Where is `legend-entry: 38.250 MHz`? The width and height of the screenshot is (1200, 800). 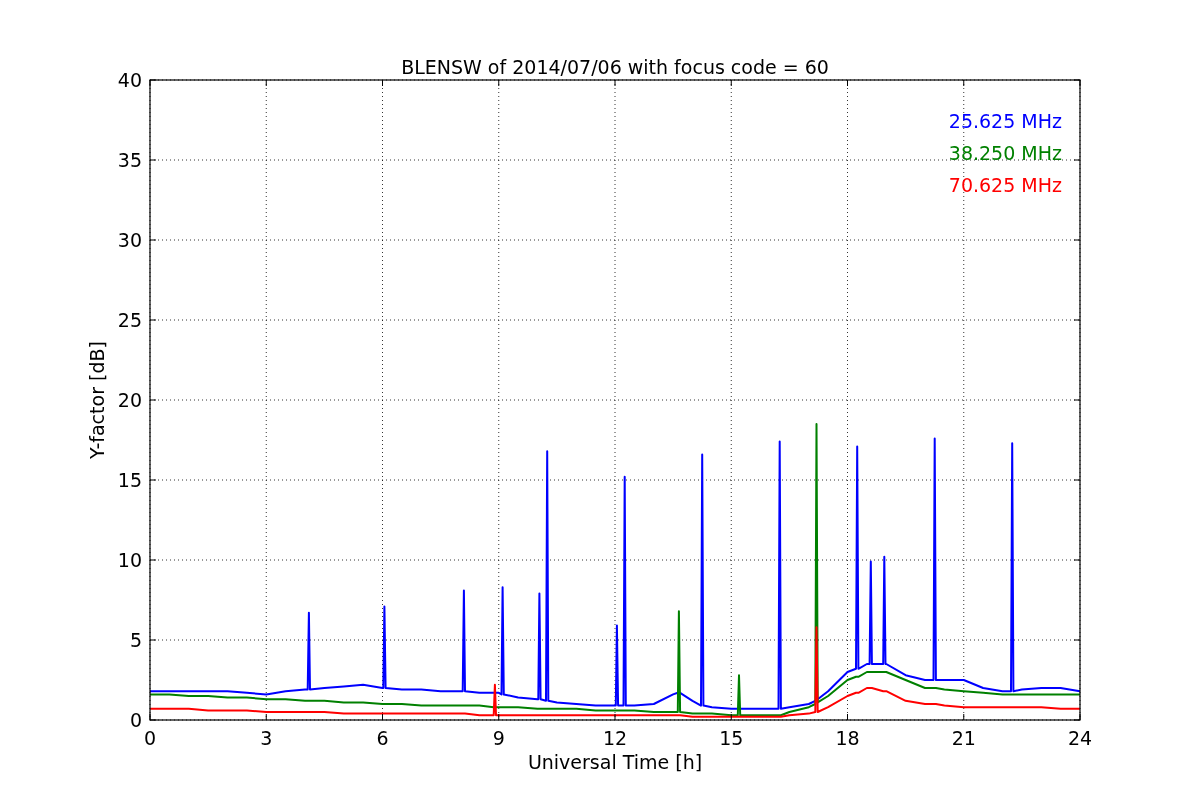 legend-entry: 38.250 MHz is located at coordinates (1005, 153).